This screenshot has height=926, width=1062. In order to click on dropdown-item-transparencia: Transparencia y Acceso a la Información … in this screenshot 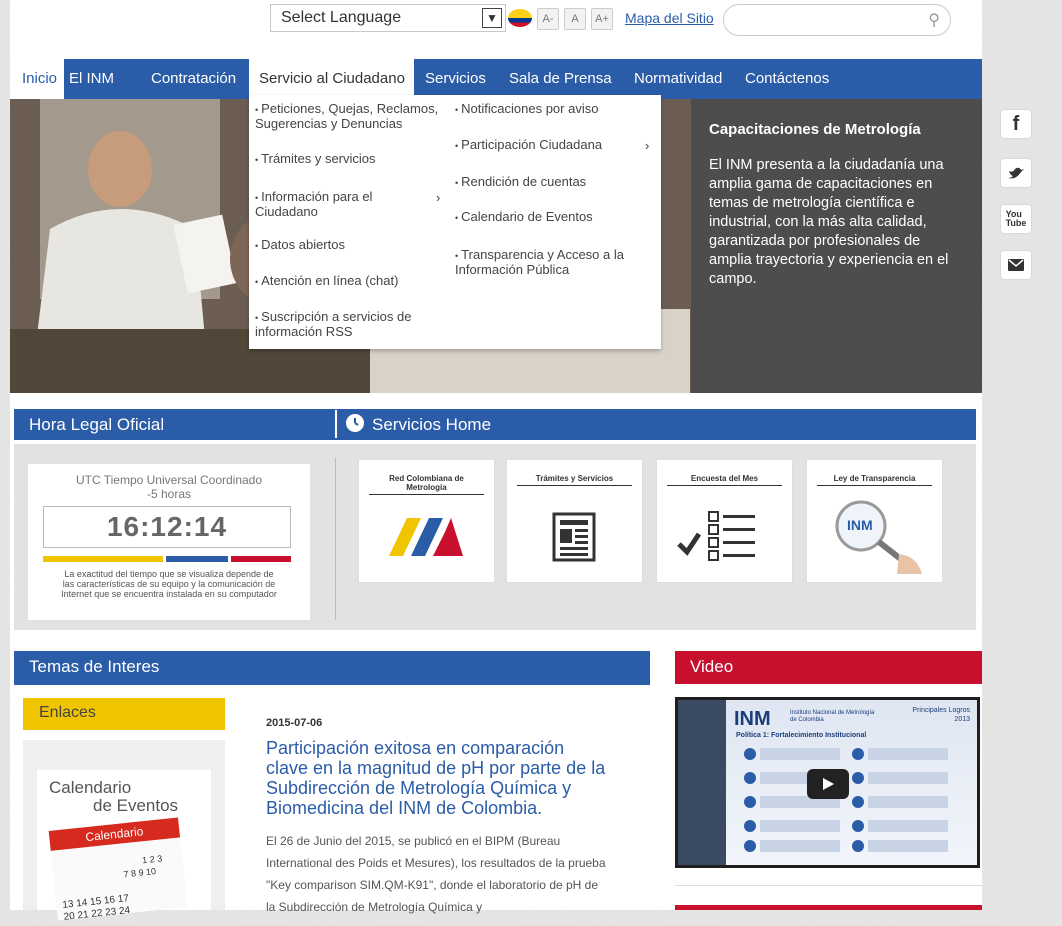, I will do `click(542, 262)`.